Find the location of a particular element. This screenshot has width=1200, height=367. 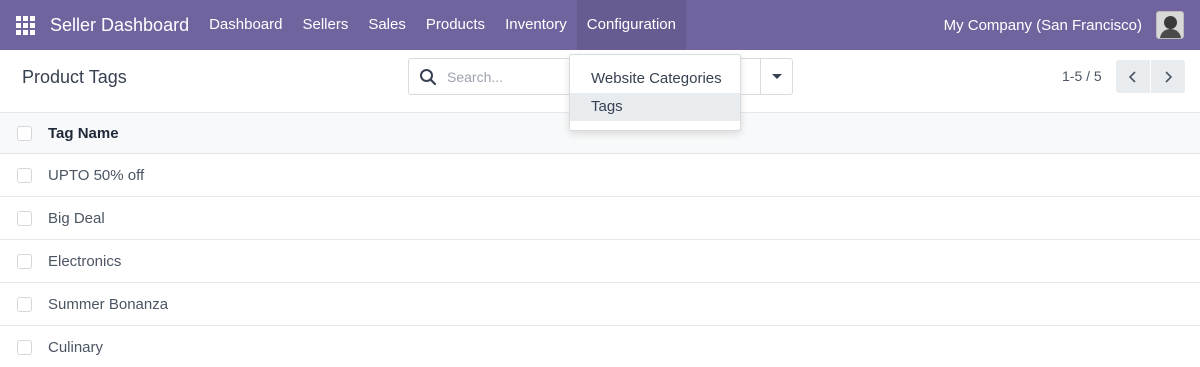

pager-next-button is located at coordinates (1168, 76).